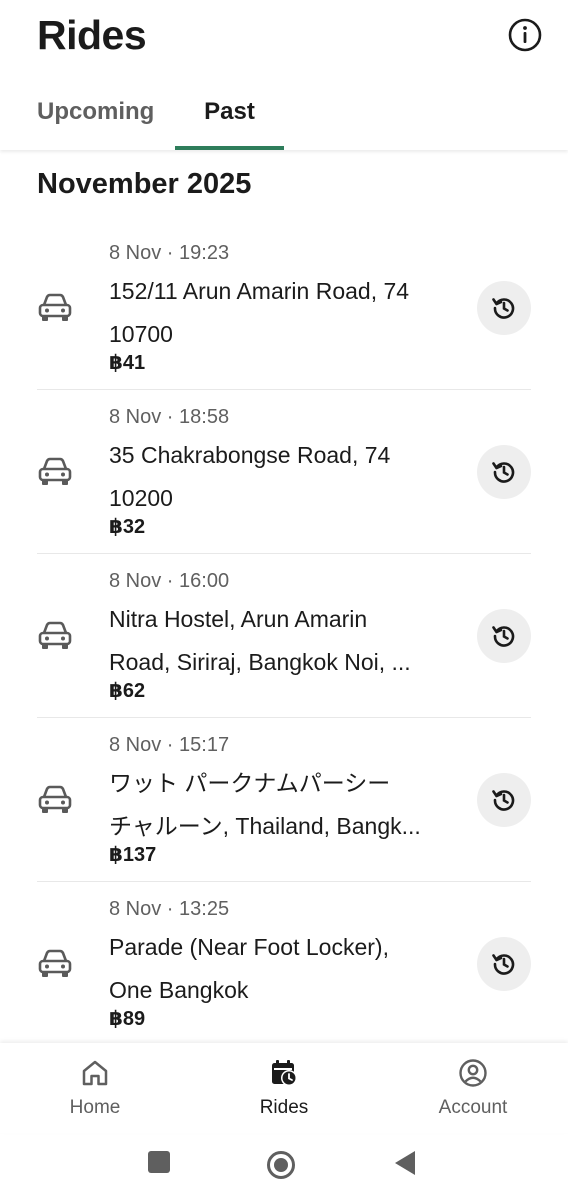 This screenshot has height=1200, width=568. I want to click on ride-destination: 152/11 Arun Amarin Road, 74 10700, so click(279, 313).